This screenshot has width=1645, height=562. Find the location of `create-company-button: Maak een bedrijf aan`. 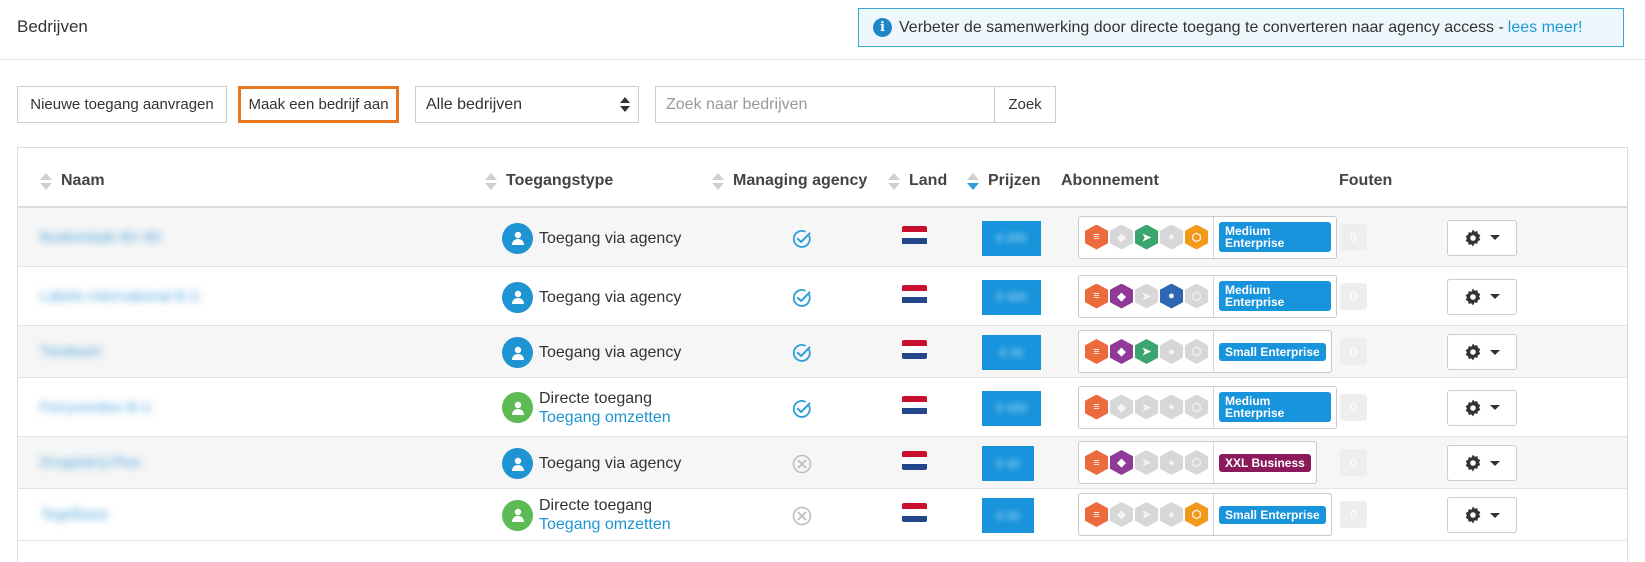

create-company-button: Maak een bedrijf aan is located at coordinates (318, 104).